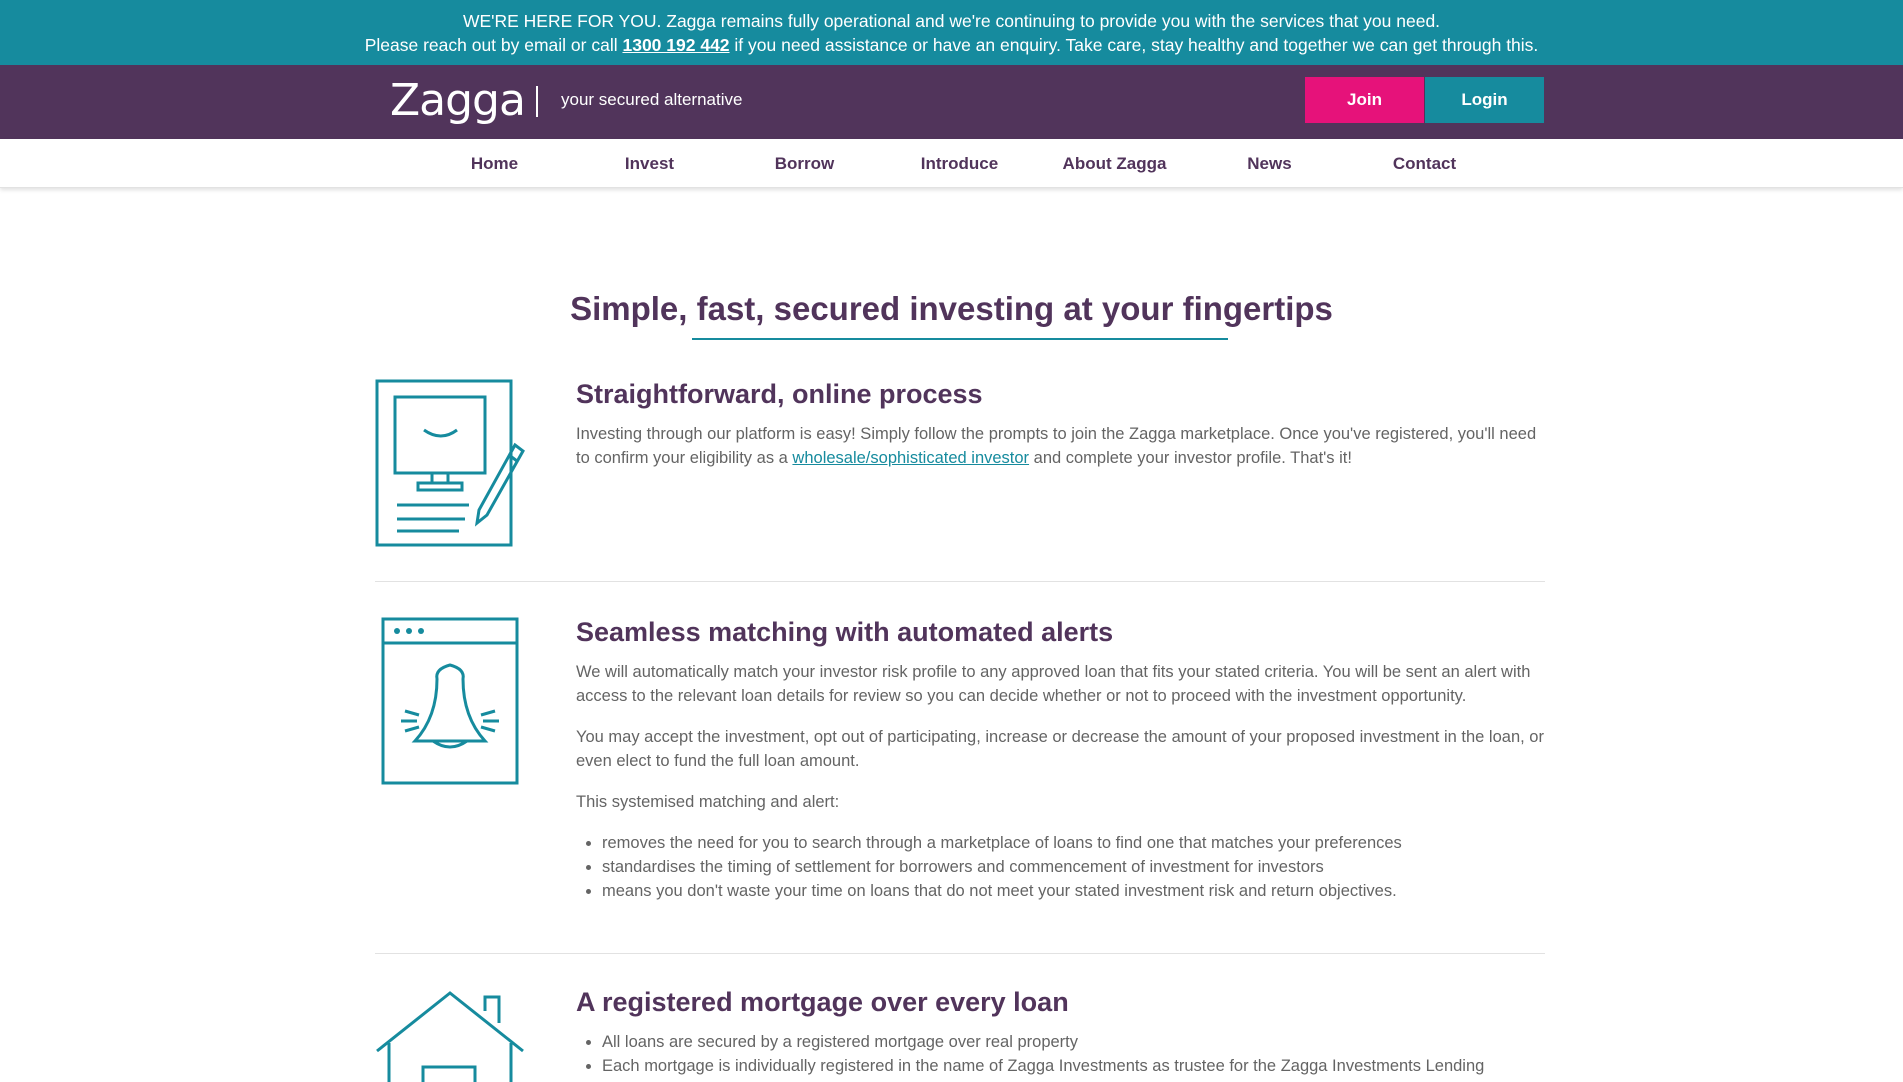 This screenshot has height=1082, width=1903. Describe the element at coordinates (450, 463) in the screenshot. I see `computer-document-icon` at that location.